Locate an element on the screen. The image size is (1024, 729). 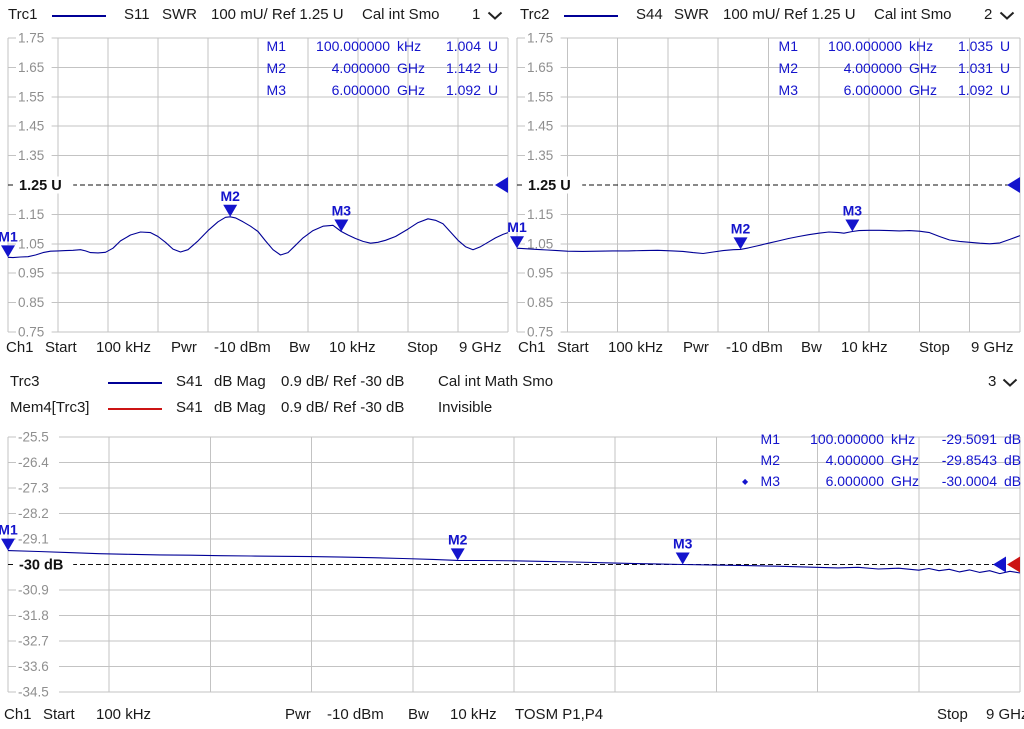
ref-level-label: -30 dB is located at coordinates (41, 566).